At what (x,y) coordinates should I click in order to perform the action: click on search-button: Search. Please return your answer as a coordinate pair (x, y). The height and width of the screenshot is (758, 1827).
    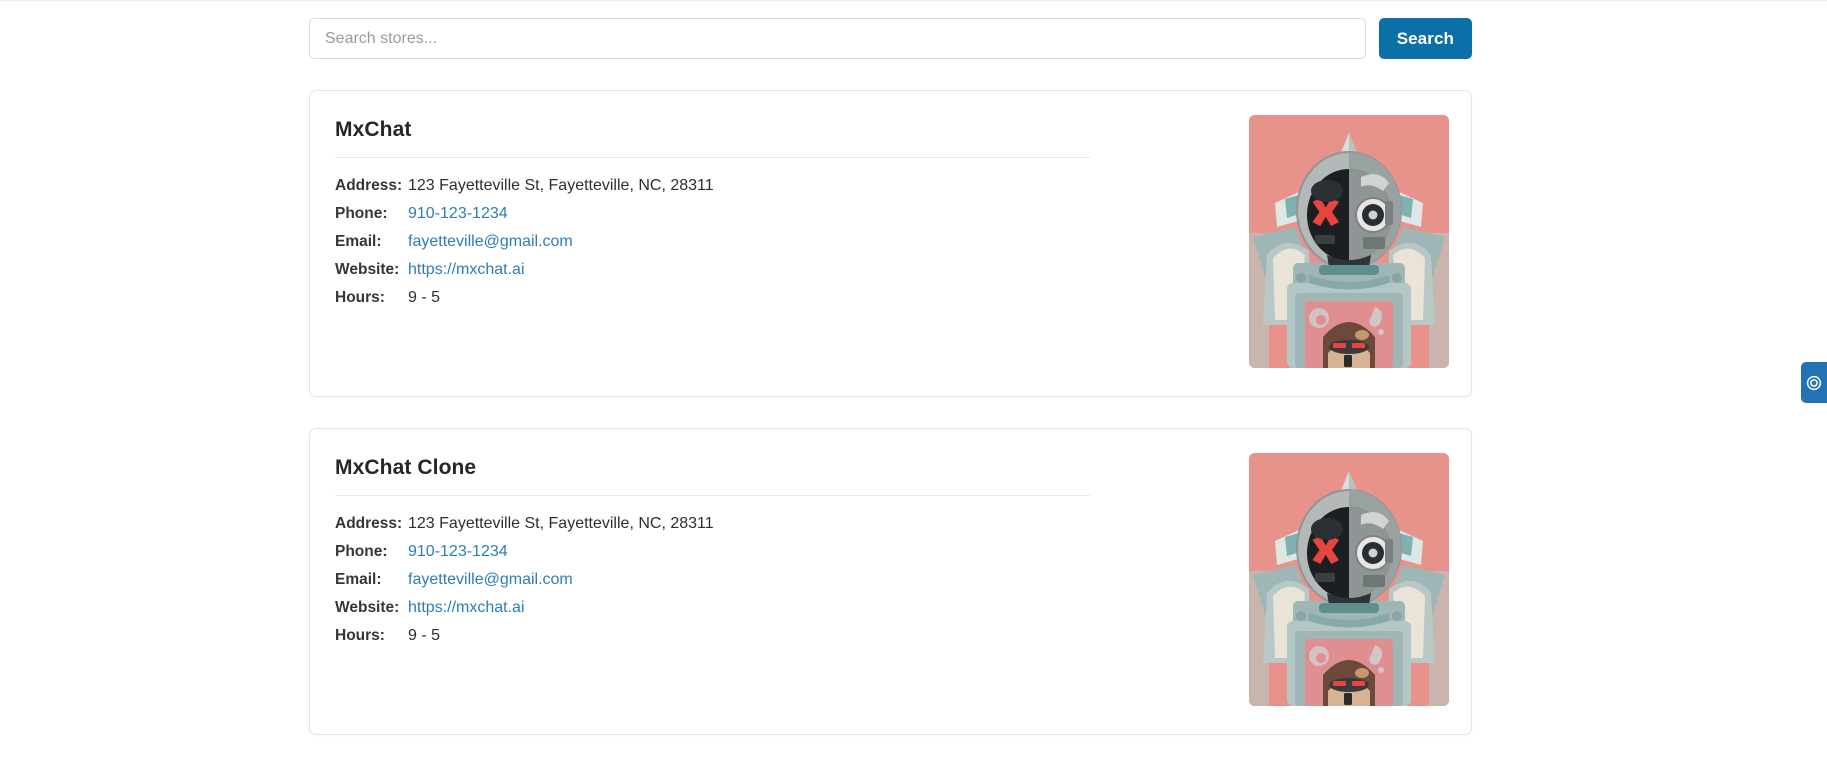
    Looking at the image, I should click on (1425, 38).